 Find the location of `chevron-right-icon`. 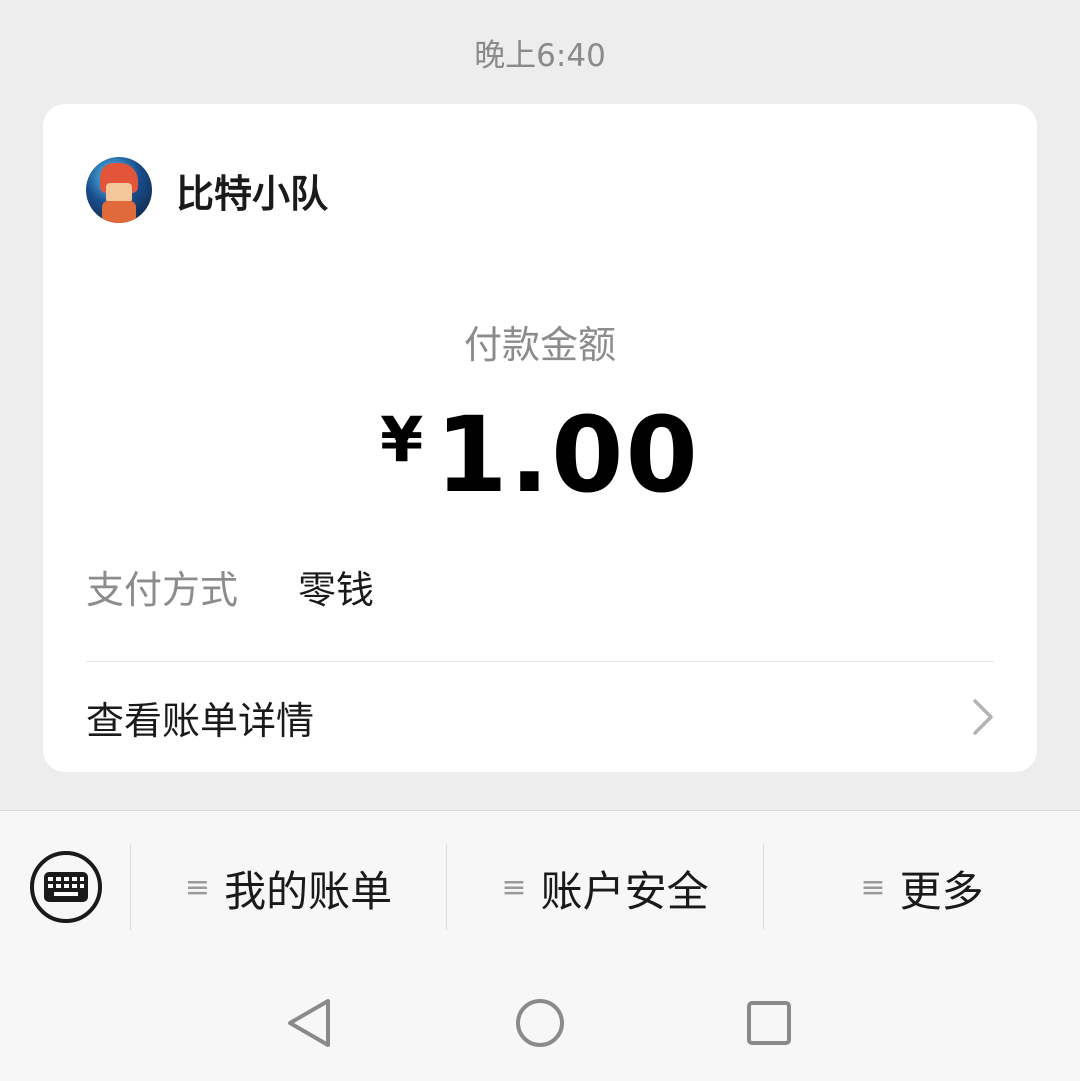

chevron-right-icon is located at coordinates (983, 717).